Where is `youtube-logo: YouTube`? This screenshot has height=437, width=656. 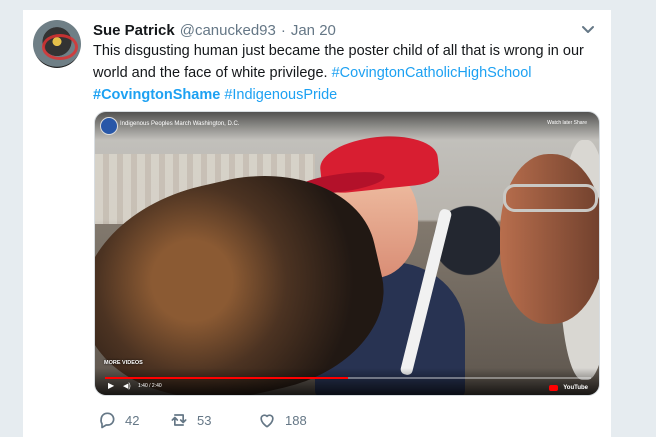 youtube-logo: YouTube is located at coordinates (568, 388).